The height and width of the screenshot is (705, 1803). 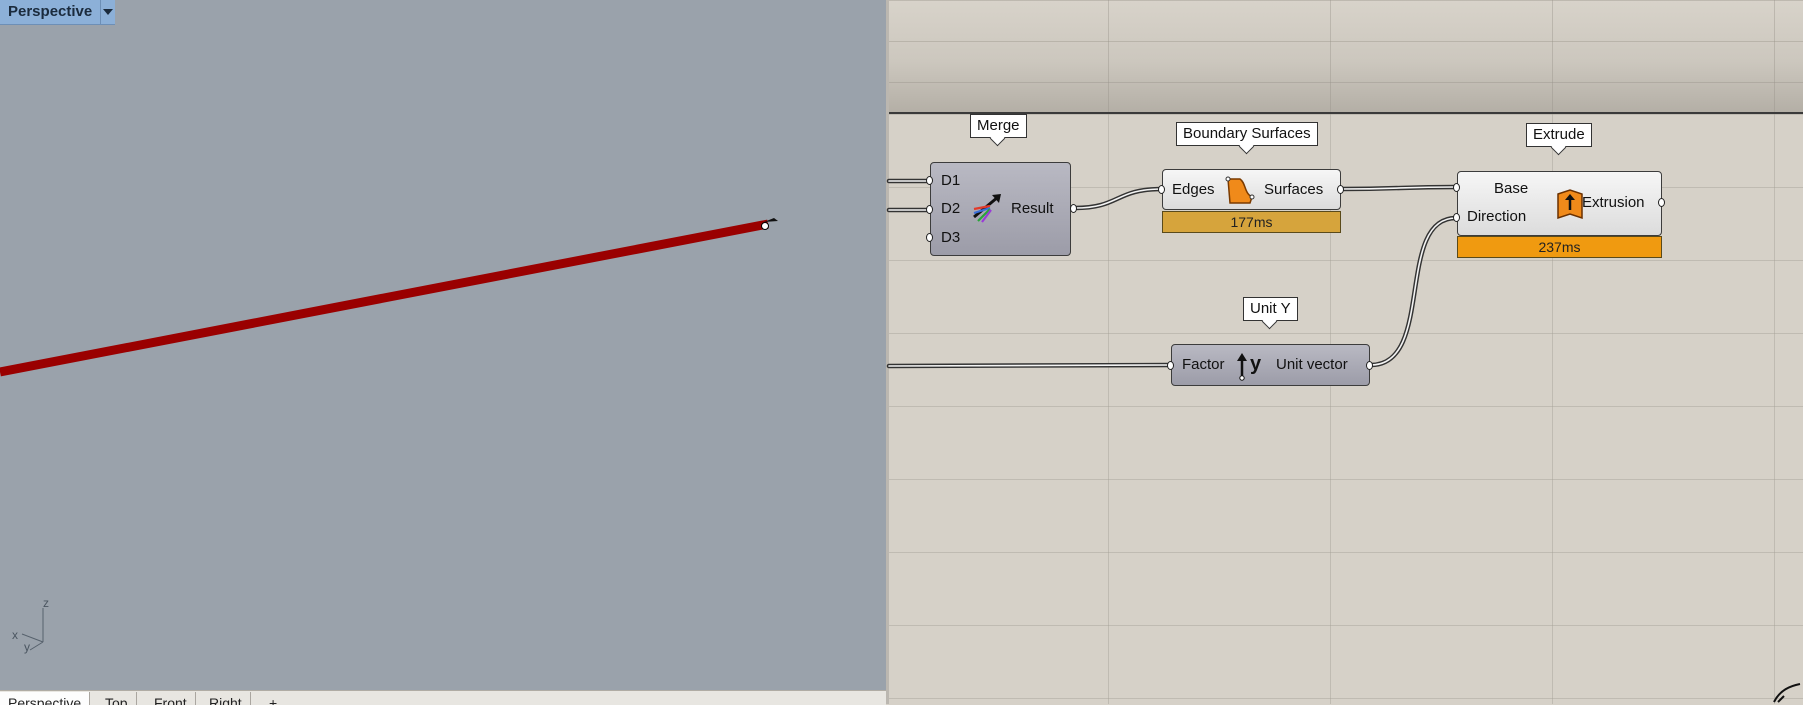 I want to click on extrude-port-direction, so click(x=1456, y=217).